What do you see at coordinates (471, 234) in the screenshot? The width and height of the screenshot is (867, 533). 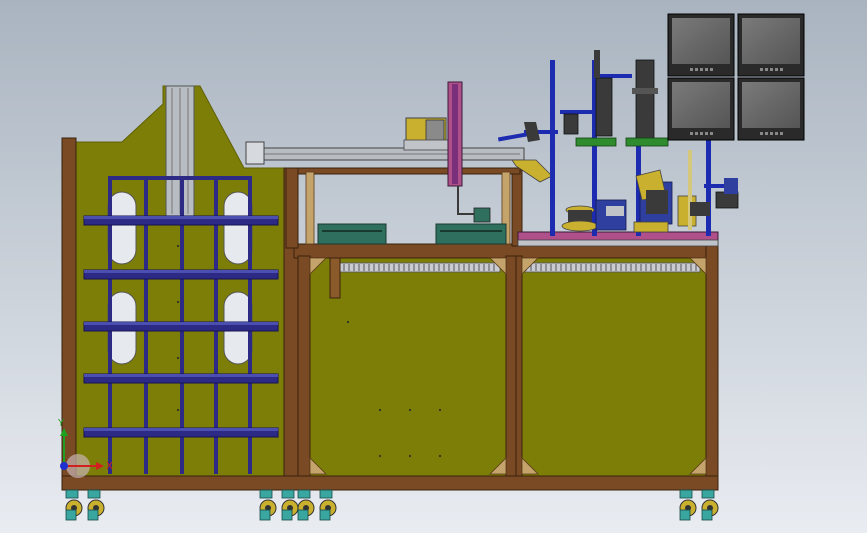 I see `tray-right` at bounding box center [471, 234].